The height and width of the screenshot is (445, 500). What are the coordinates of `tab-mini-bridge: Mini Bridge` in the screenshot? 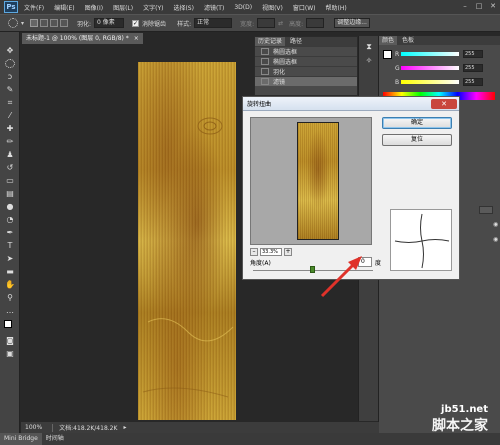 It's located at (21, 439).